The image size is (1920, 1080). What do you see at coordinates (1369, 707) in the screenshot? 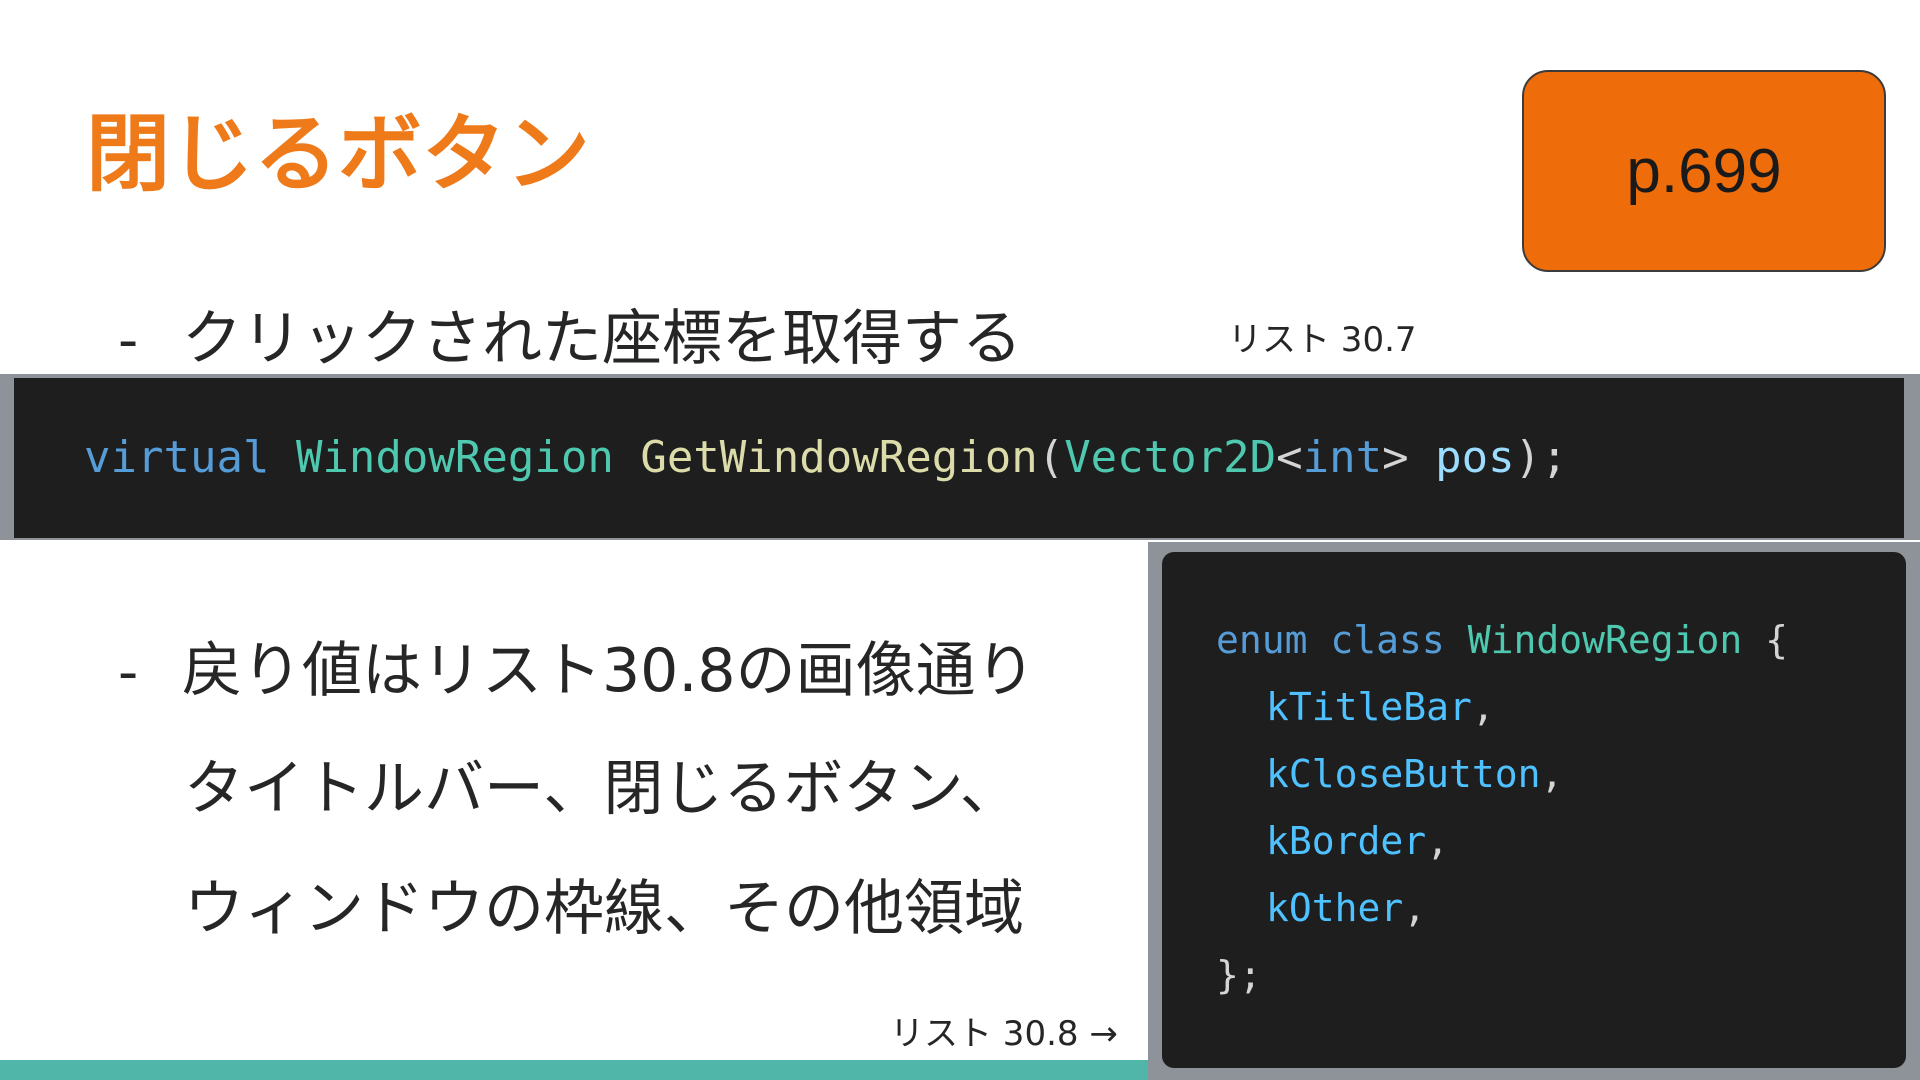
I see `code-enum-member: kTitleBar` at bounding box center [1369, 707].